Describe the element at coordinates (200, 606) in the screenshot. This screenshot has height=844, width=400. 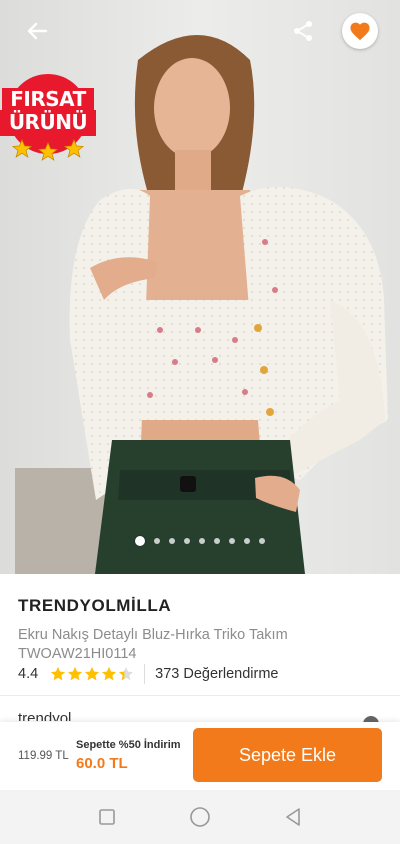
I see `brand-name: TRENDYOLMİLLA` at that location.